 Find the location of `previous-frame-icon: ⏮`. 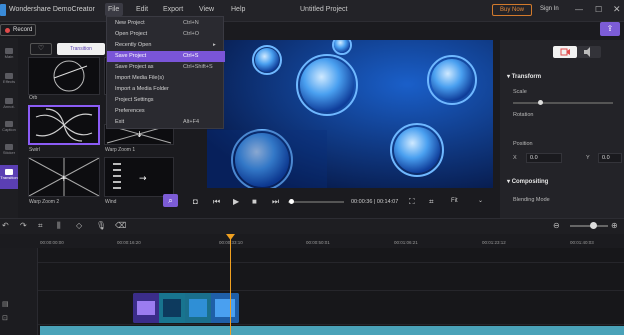

previous-frame-icon: ⏮ is located at coordinates (216, 202).